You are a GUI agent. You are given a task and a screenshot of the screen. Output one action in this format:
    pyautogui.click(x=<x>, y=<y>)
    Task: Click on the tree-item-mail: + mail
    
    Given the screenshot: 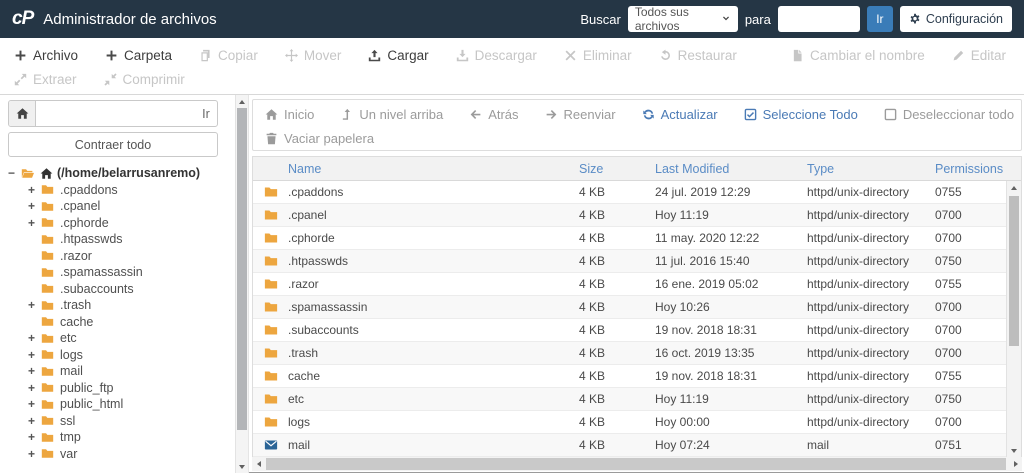 What is the action you would take?
    pyautogui.click(x=123, y=371)
    